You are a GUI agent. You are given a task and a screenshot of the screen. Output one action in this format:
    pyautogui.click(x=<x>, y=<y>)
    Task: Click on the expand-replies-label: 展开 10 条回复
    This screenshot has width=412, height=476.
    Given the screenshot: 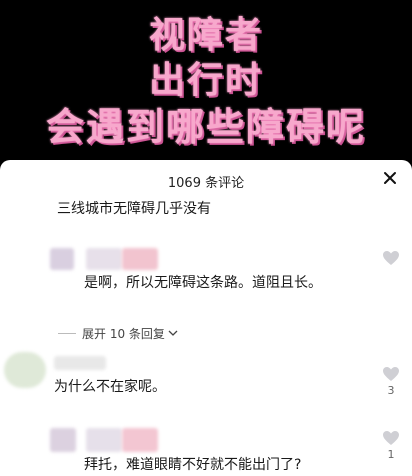 What is the action you would take?
    pyautogui.click(x=123, y=333)
    